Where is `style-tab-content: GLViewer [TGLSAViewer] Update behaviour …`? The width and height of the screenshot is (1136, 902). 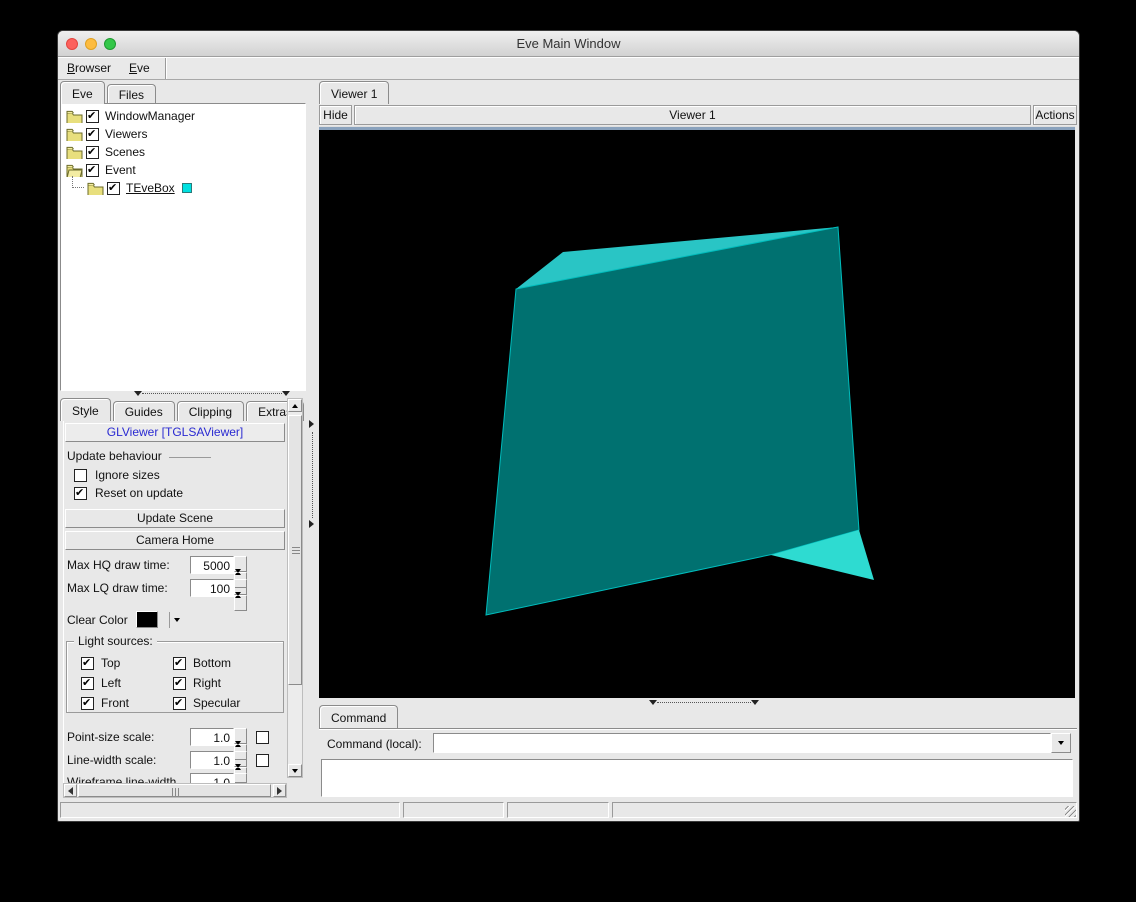 style-tab-content: GLViewer [TGLSAViewer] Update behaviour … is located at coordinates (175, 602).